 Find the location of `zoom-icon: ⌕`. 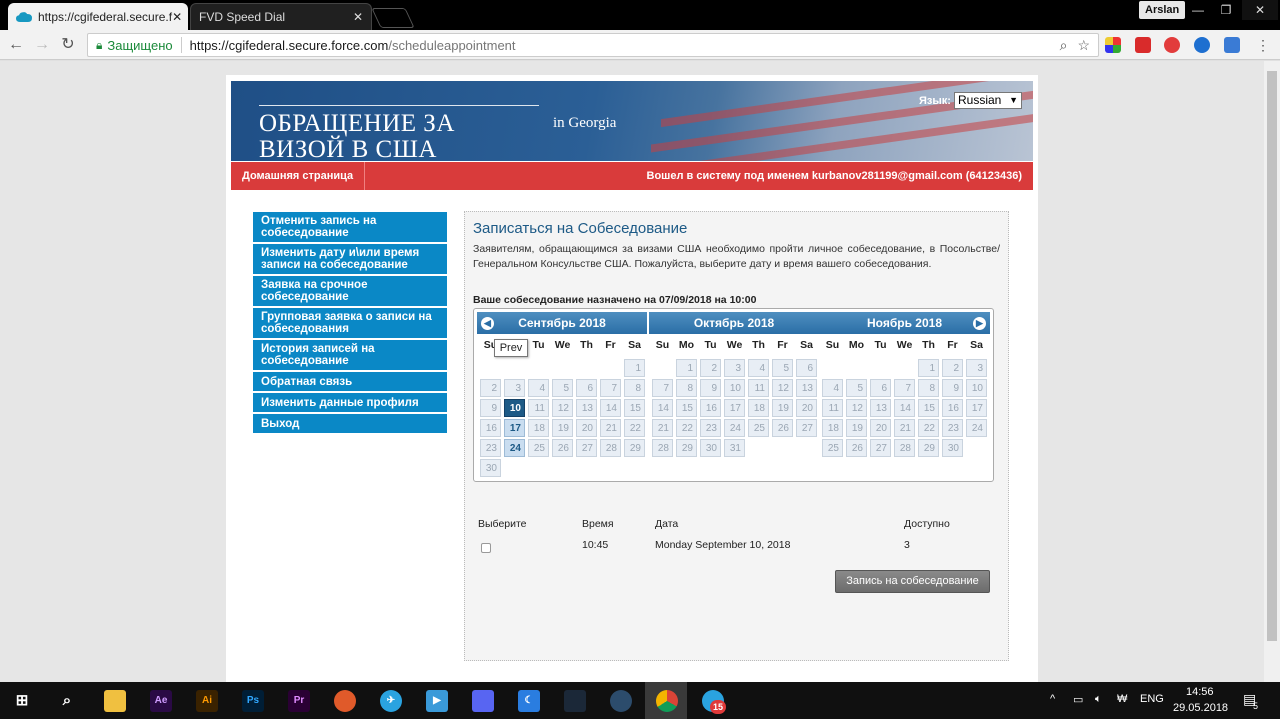

zoom-icon: ⌕ is located at coordinates (1064, 45).